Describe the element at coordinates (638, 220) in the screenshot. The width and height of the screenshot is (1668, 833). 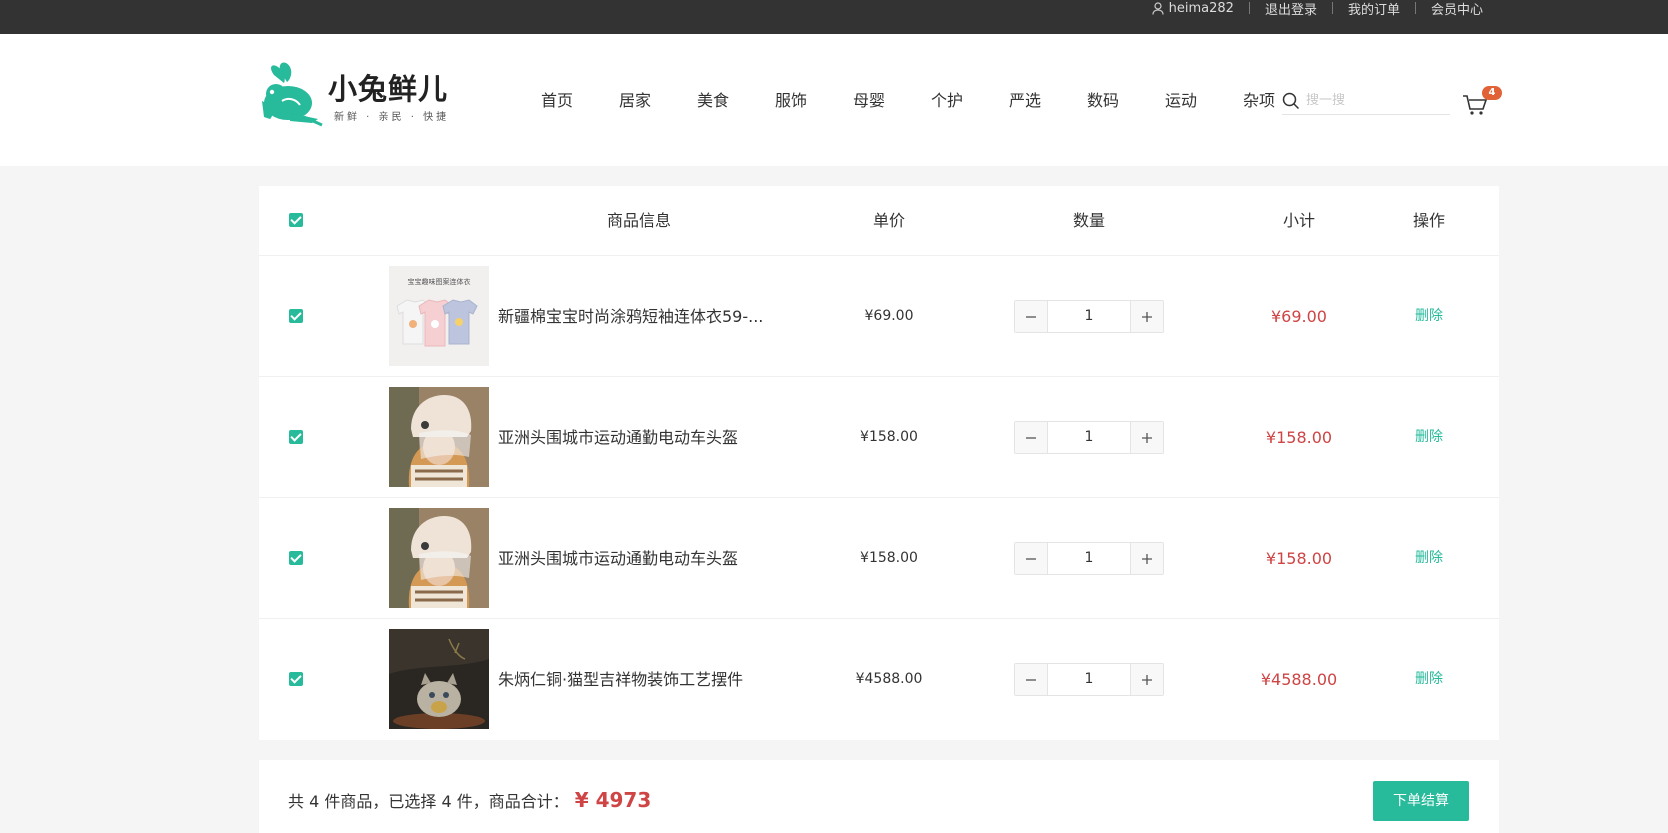
I see `header-product-info: 商品信息` at that location.